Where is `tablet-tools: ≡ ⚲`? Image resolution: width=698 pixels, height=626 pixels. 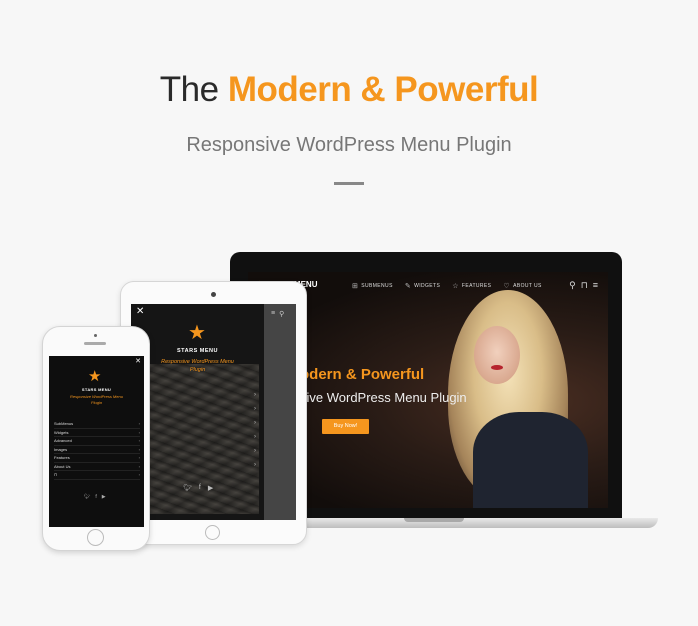 tablet-tools: ≡ ⚲ is located at coordinates (277, 314).